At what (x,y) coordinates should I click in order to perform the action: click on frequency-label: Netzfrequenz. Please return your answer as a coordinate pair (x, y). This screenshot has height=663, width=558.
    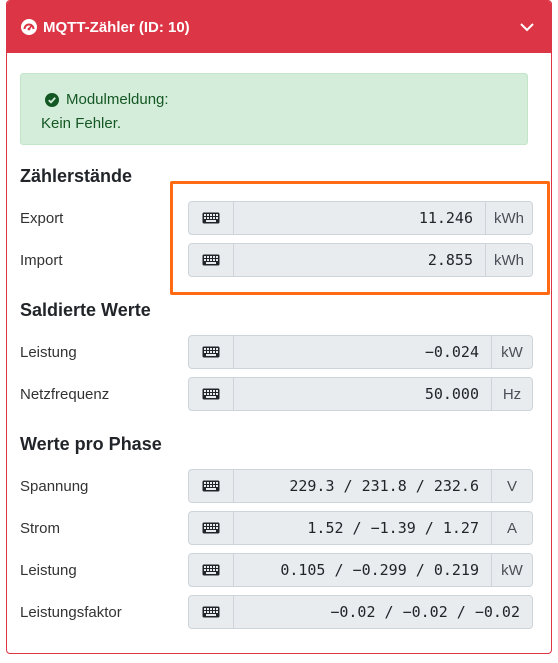
    Looking at the image, I should click on (65, 394).